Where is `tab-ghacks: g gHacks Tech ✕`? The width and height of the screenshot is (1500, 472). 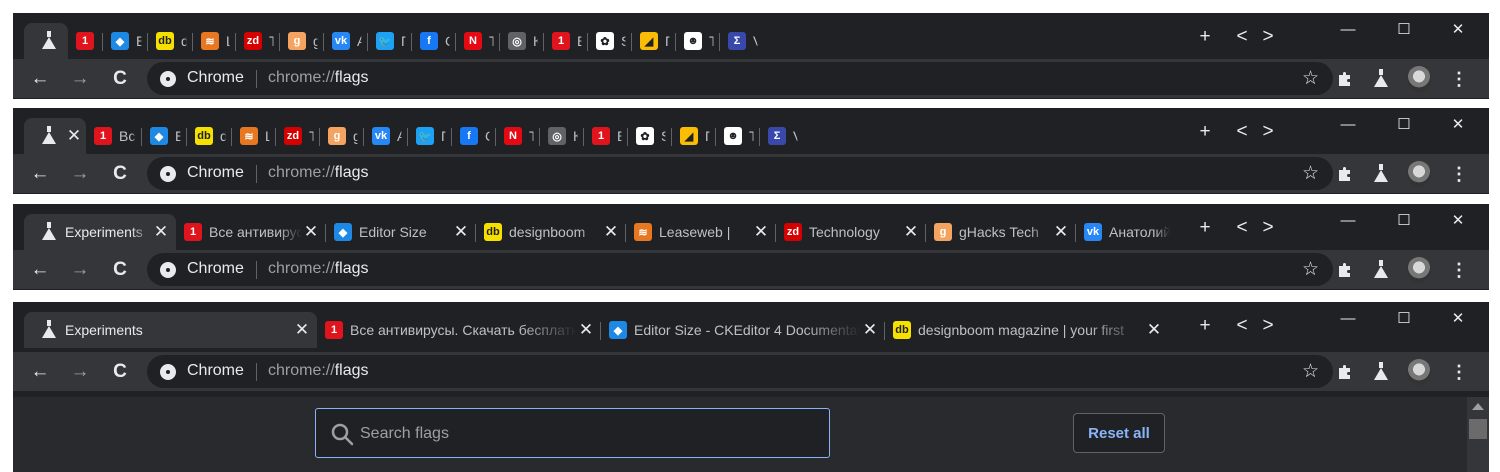
tab-ghacks: g gHacks Tech ✕ is located at coordinates (1001, 232).